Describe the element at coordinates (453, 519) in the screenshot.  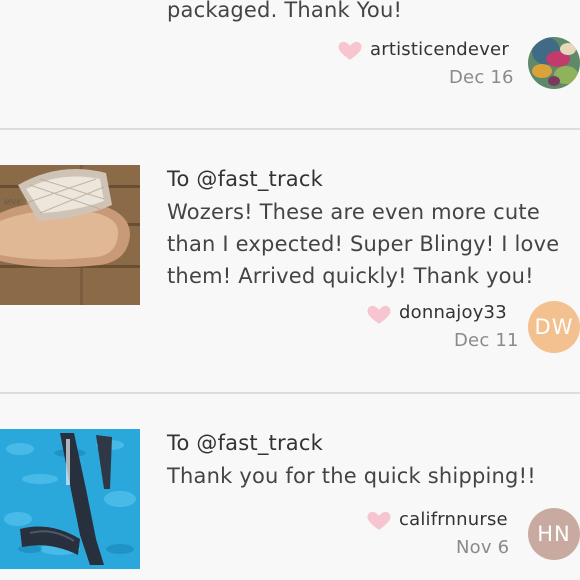
I see `review-username: califrnnurse` at that location.